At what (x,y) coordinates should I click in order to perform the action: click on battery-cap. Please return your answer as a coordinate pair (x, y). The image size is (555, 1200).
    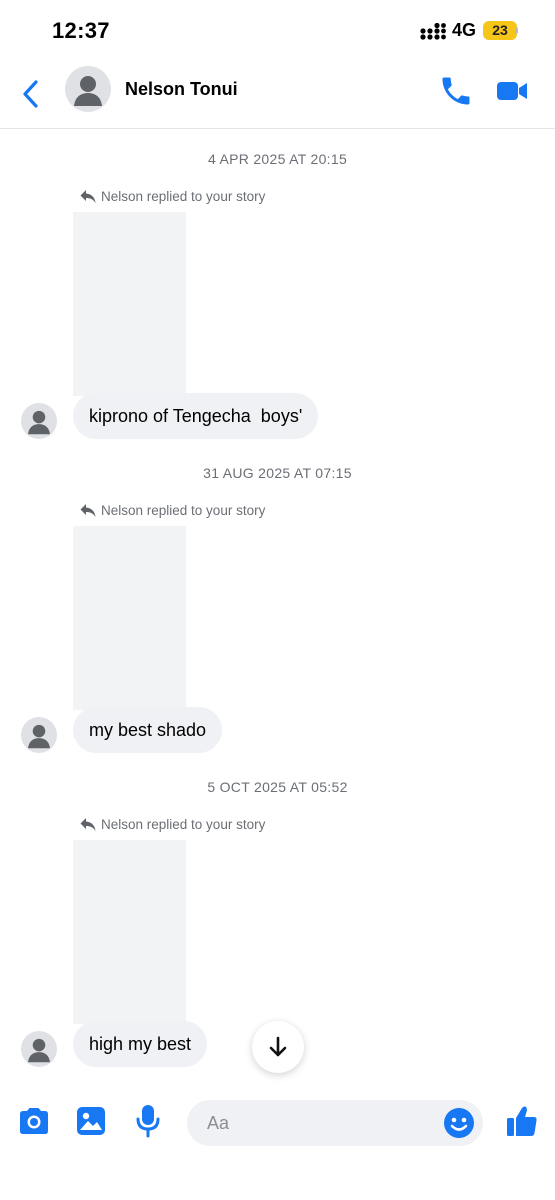
    Looking at the image, I should click on (516, 30).